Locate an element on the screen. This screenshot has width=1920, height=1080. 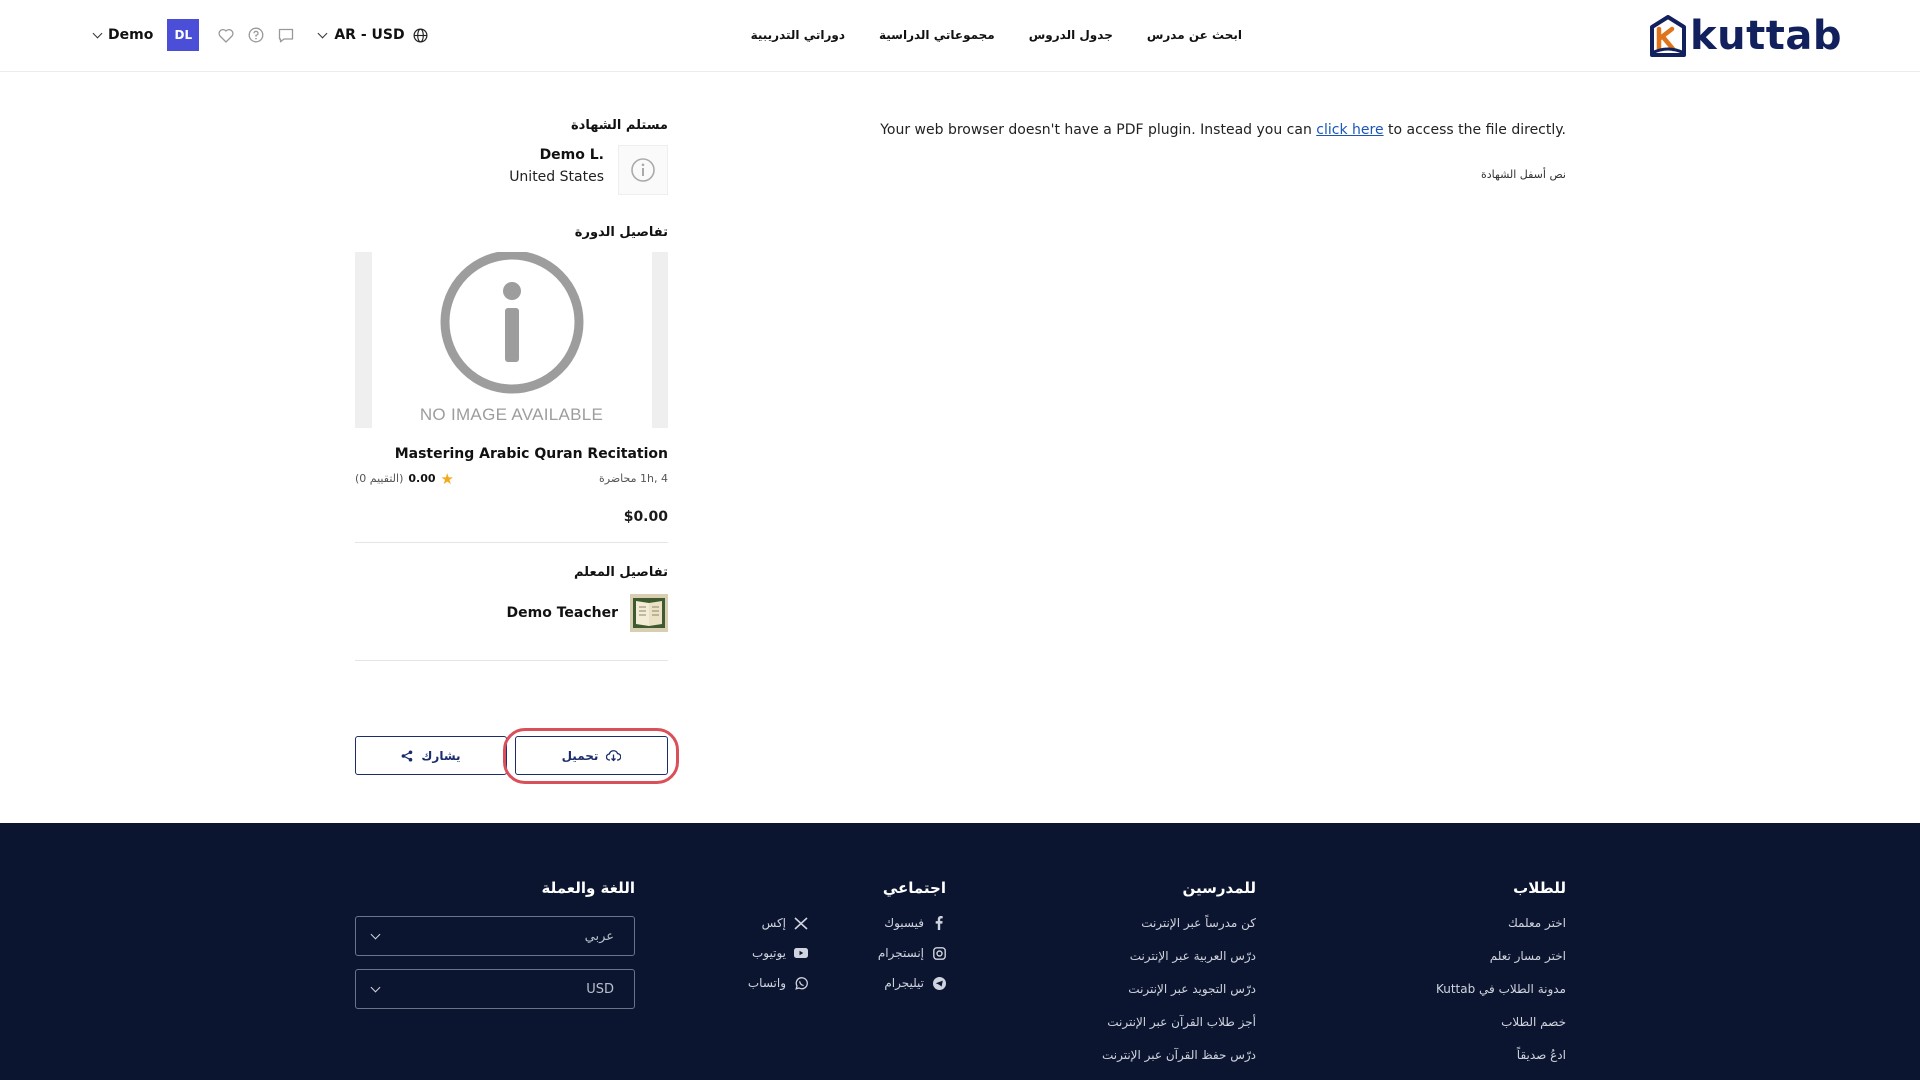
social-telegram: تيليجرام is located at coordinates (877, 983).